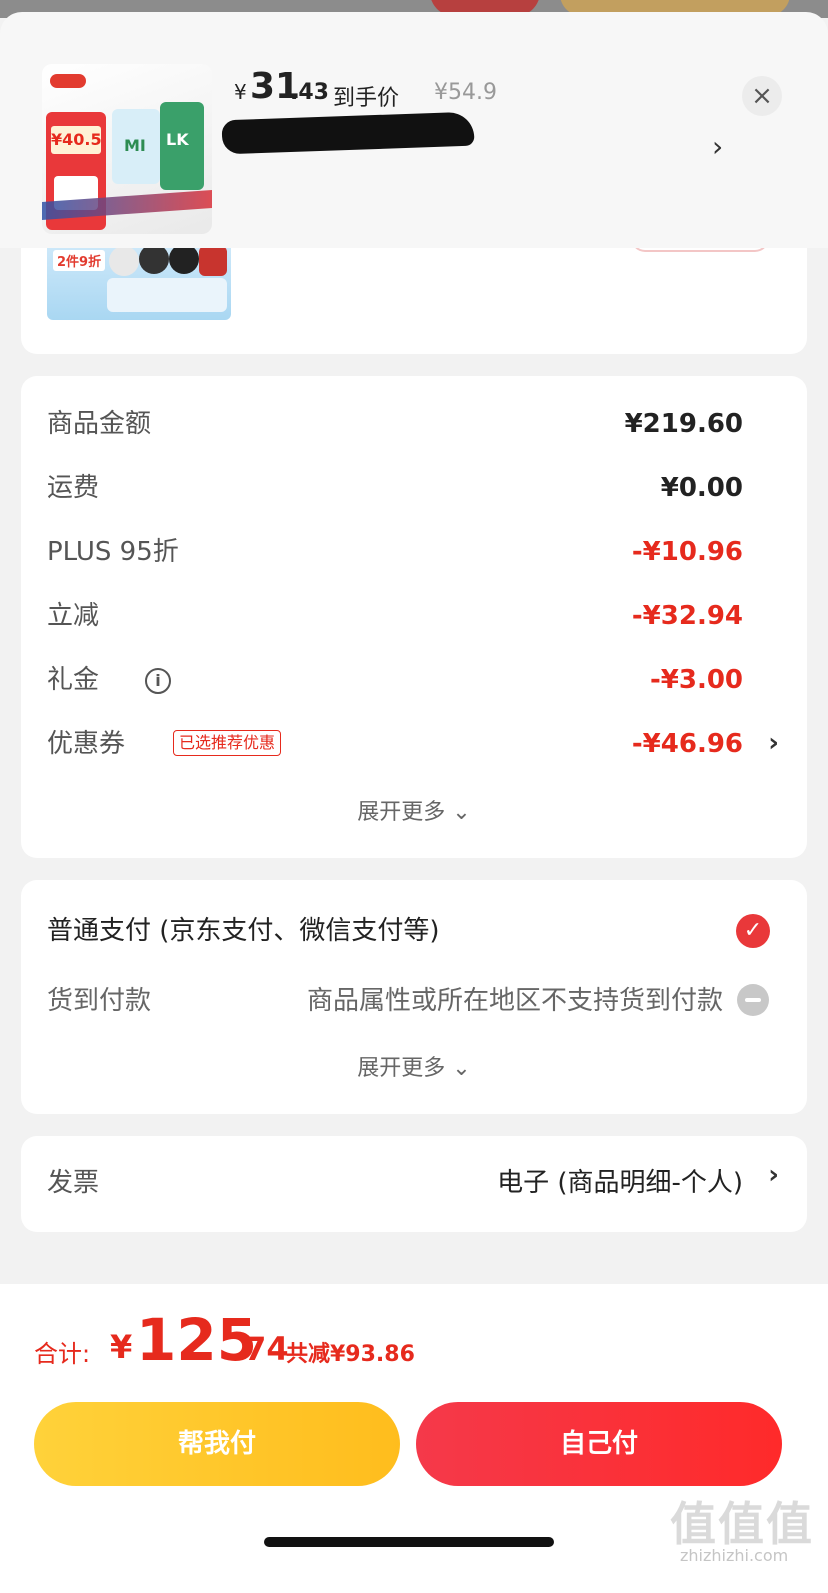 This screenshot has width=828, height=1593. I want to click on redacted-product-title, so click(348, 133).